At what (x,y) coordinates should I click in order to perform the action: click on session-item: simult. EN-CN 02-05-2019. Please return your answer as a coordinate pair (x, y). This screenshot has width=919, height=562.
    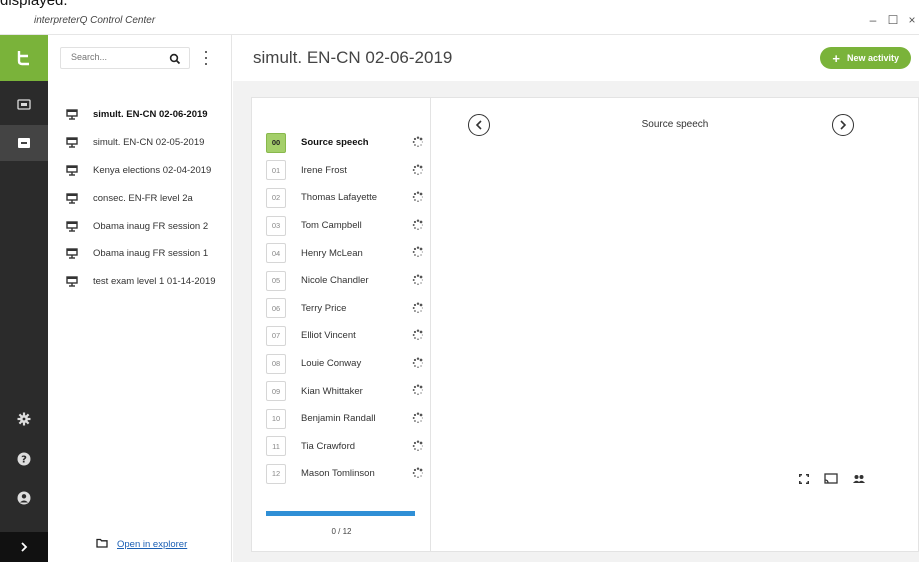
    Looking at the image, I should click on (147, 143).